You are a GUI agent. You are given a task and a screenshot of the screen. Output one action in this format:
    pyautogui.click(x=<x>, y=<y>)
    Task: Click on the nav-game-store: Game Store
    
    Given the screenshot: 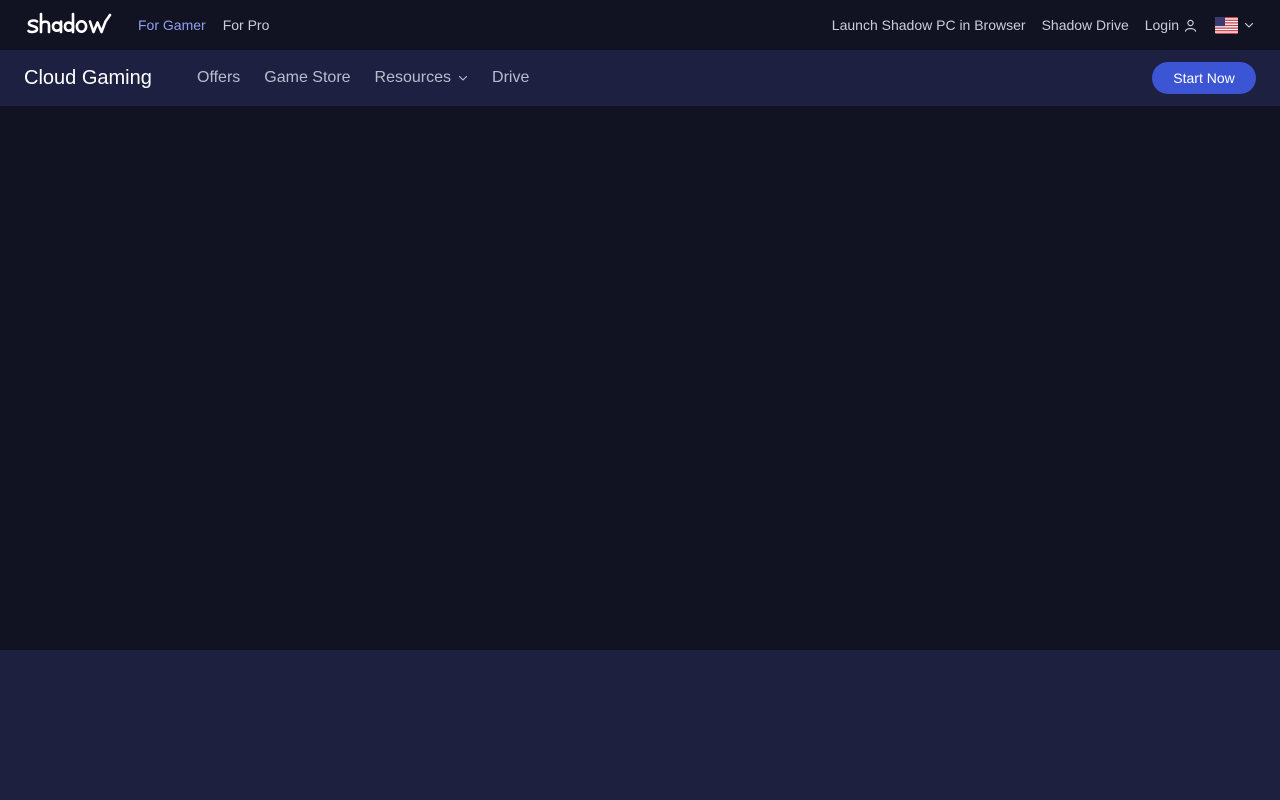 What is the action you would take?
    pyautogui.click(x=307, y=78)
    